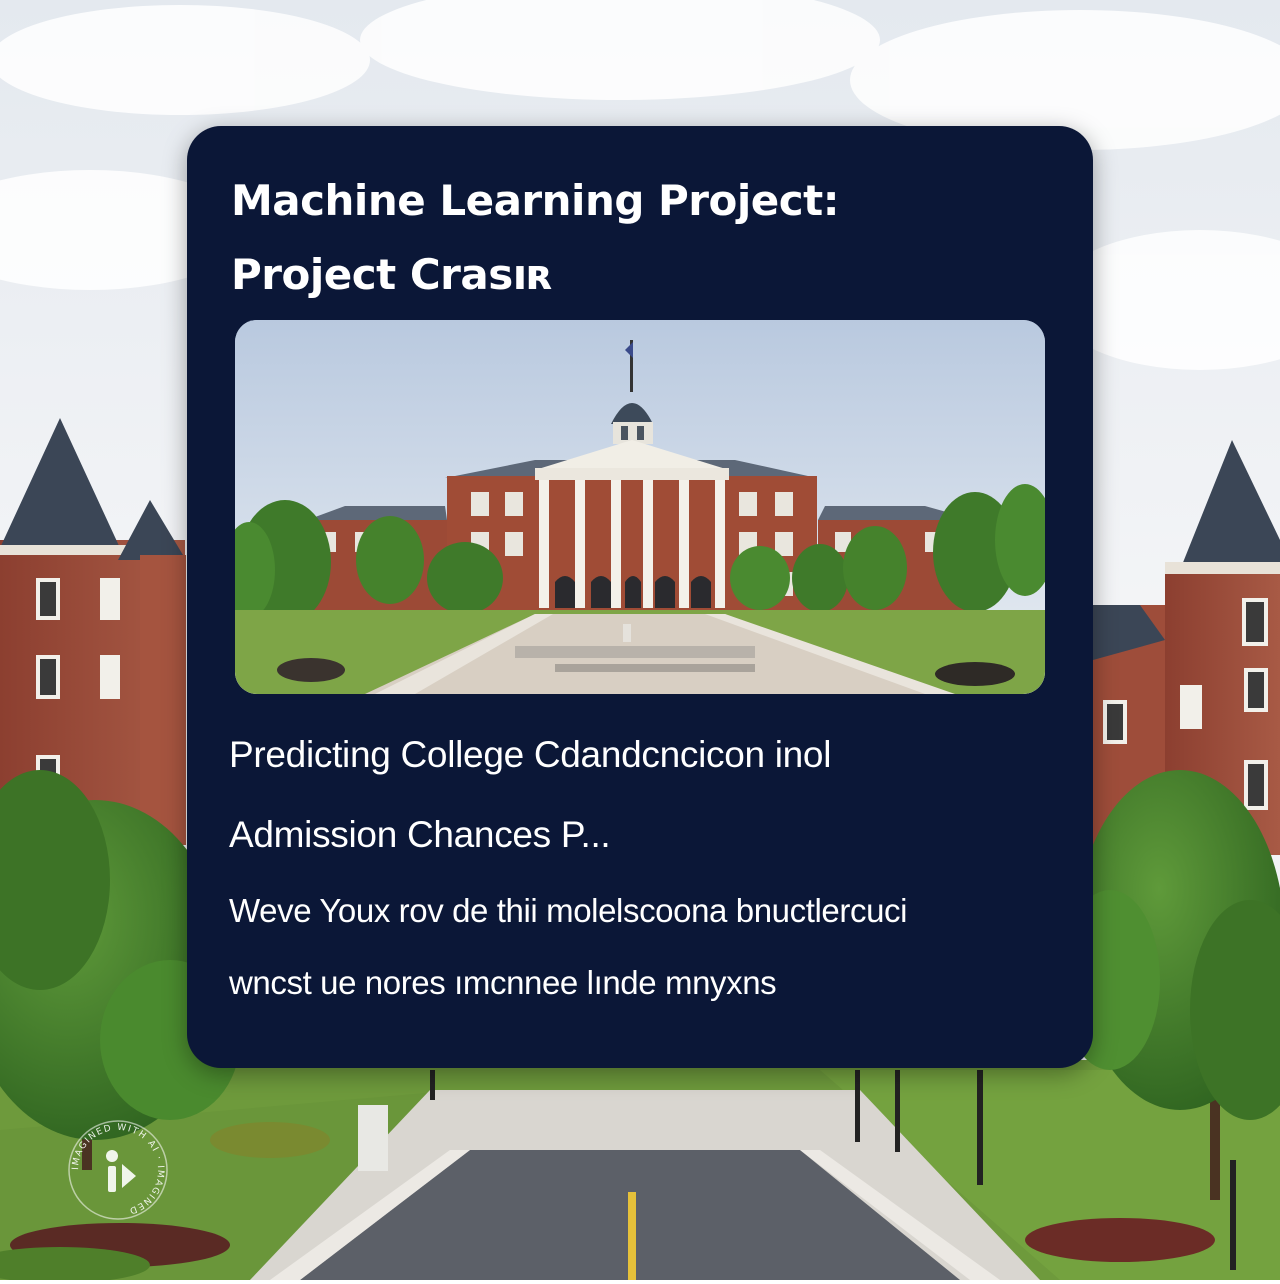 The image size is (1280, 1284). Describe the element at coordinates (392, 274) in the screenshot. I see `card-title-line-2: Project Crasıʀ` at that location.